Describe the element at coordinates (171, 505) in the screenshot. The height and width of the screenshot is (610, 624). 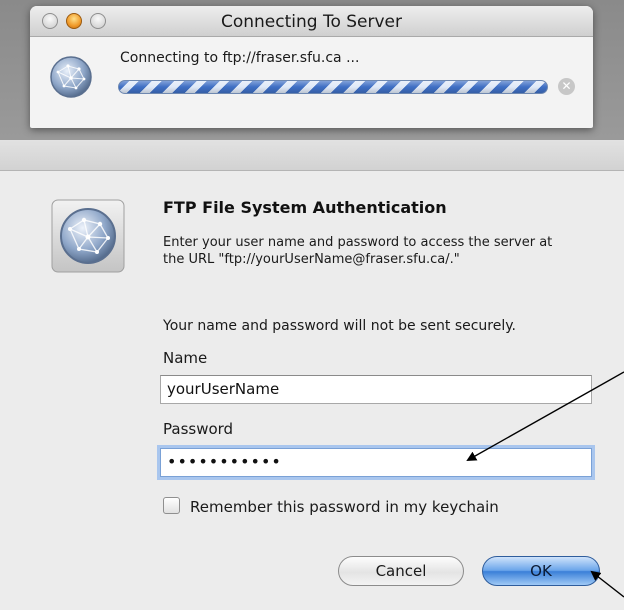
I see `remember-password-checkbox` at that location.